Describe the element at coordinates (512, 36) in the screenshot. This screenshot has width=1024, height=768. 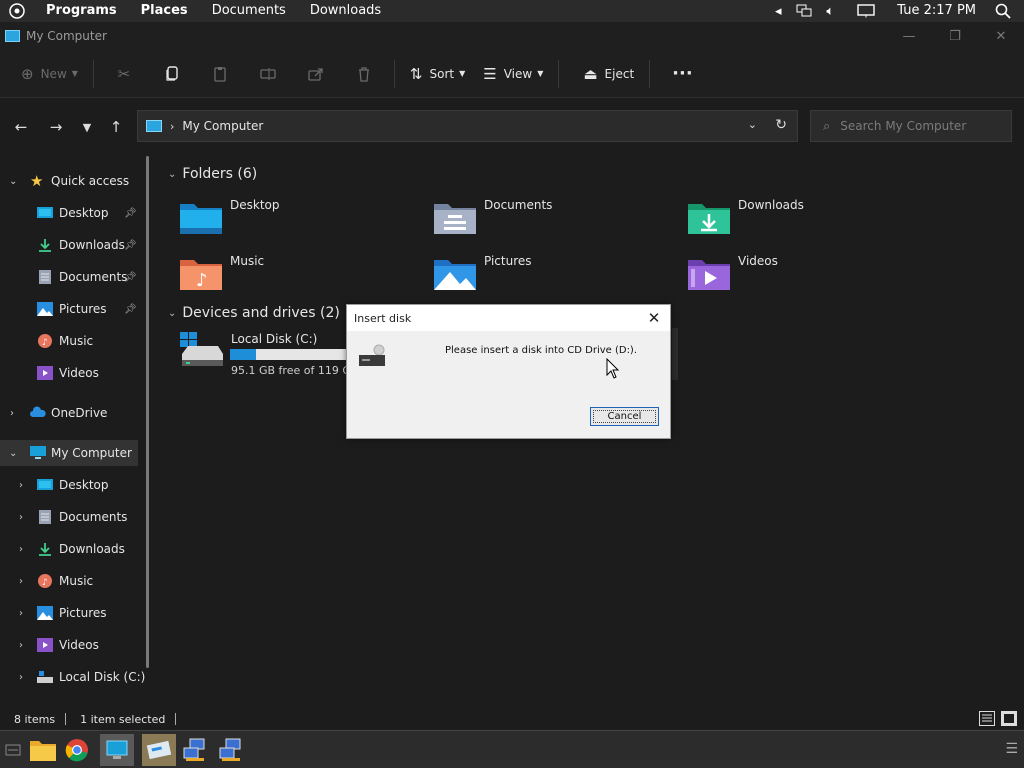
I see `window-titlebar: My Computer — ❐ ✕` at that location.